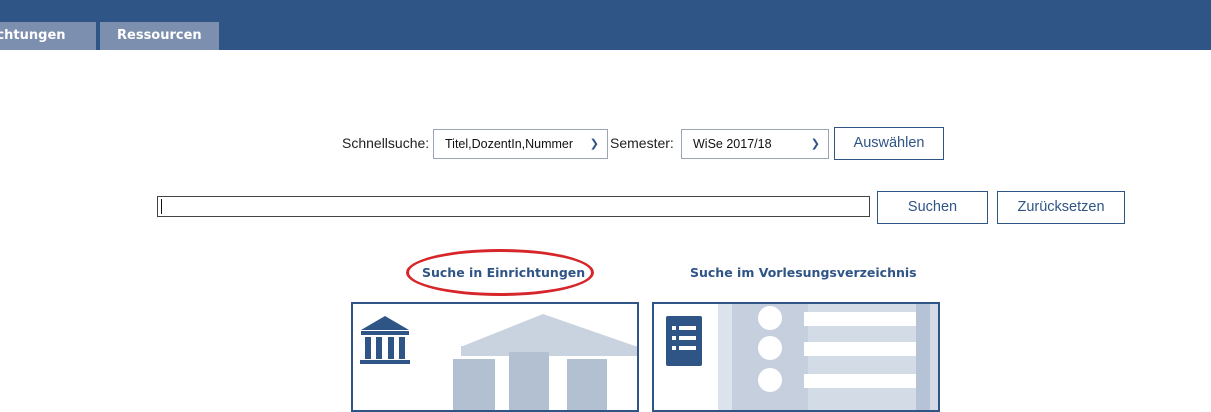 This screenshot has height=412, width=1211. What do you see at coordinates (159, 36) in the screenshot?
I see `tab-ressourcen: Ressourcen` at bounding box center [159, 36].